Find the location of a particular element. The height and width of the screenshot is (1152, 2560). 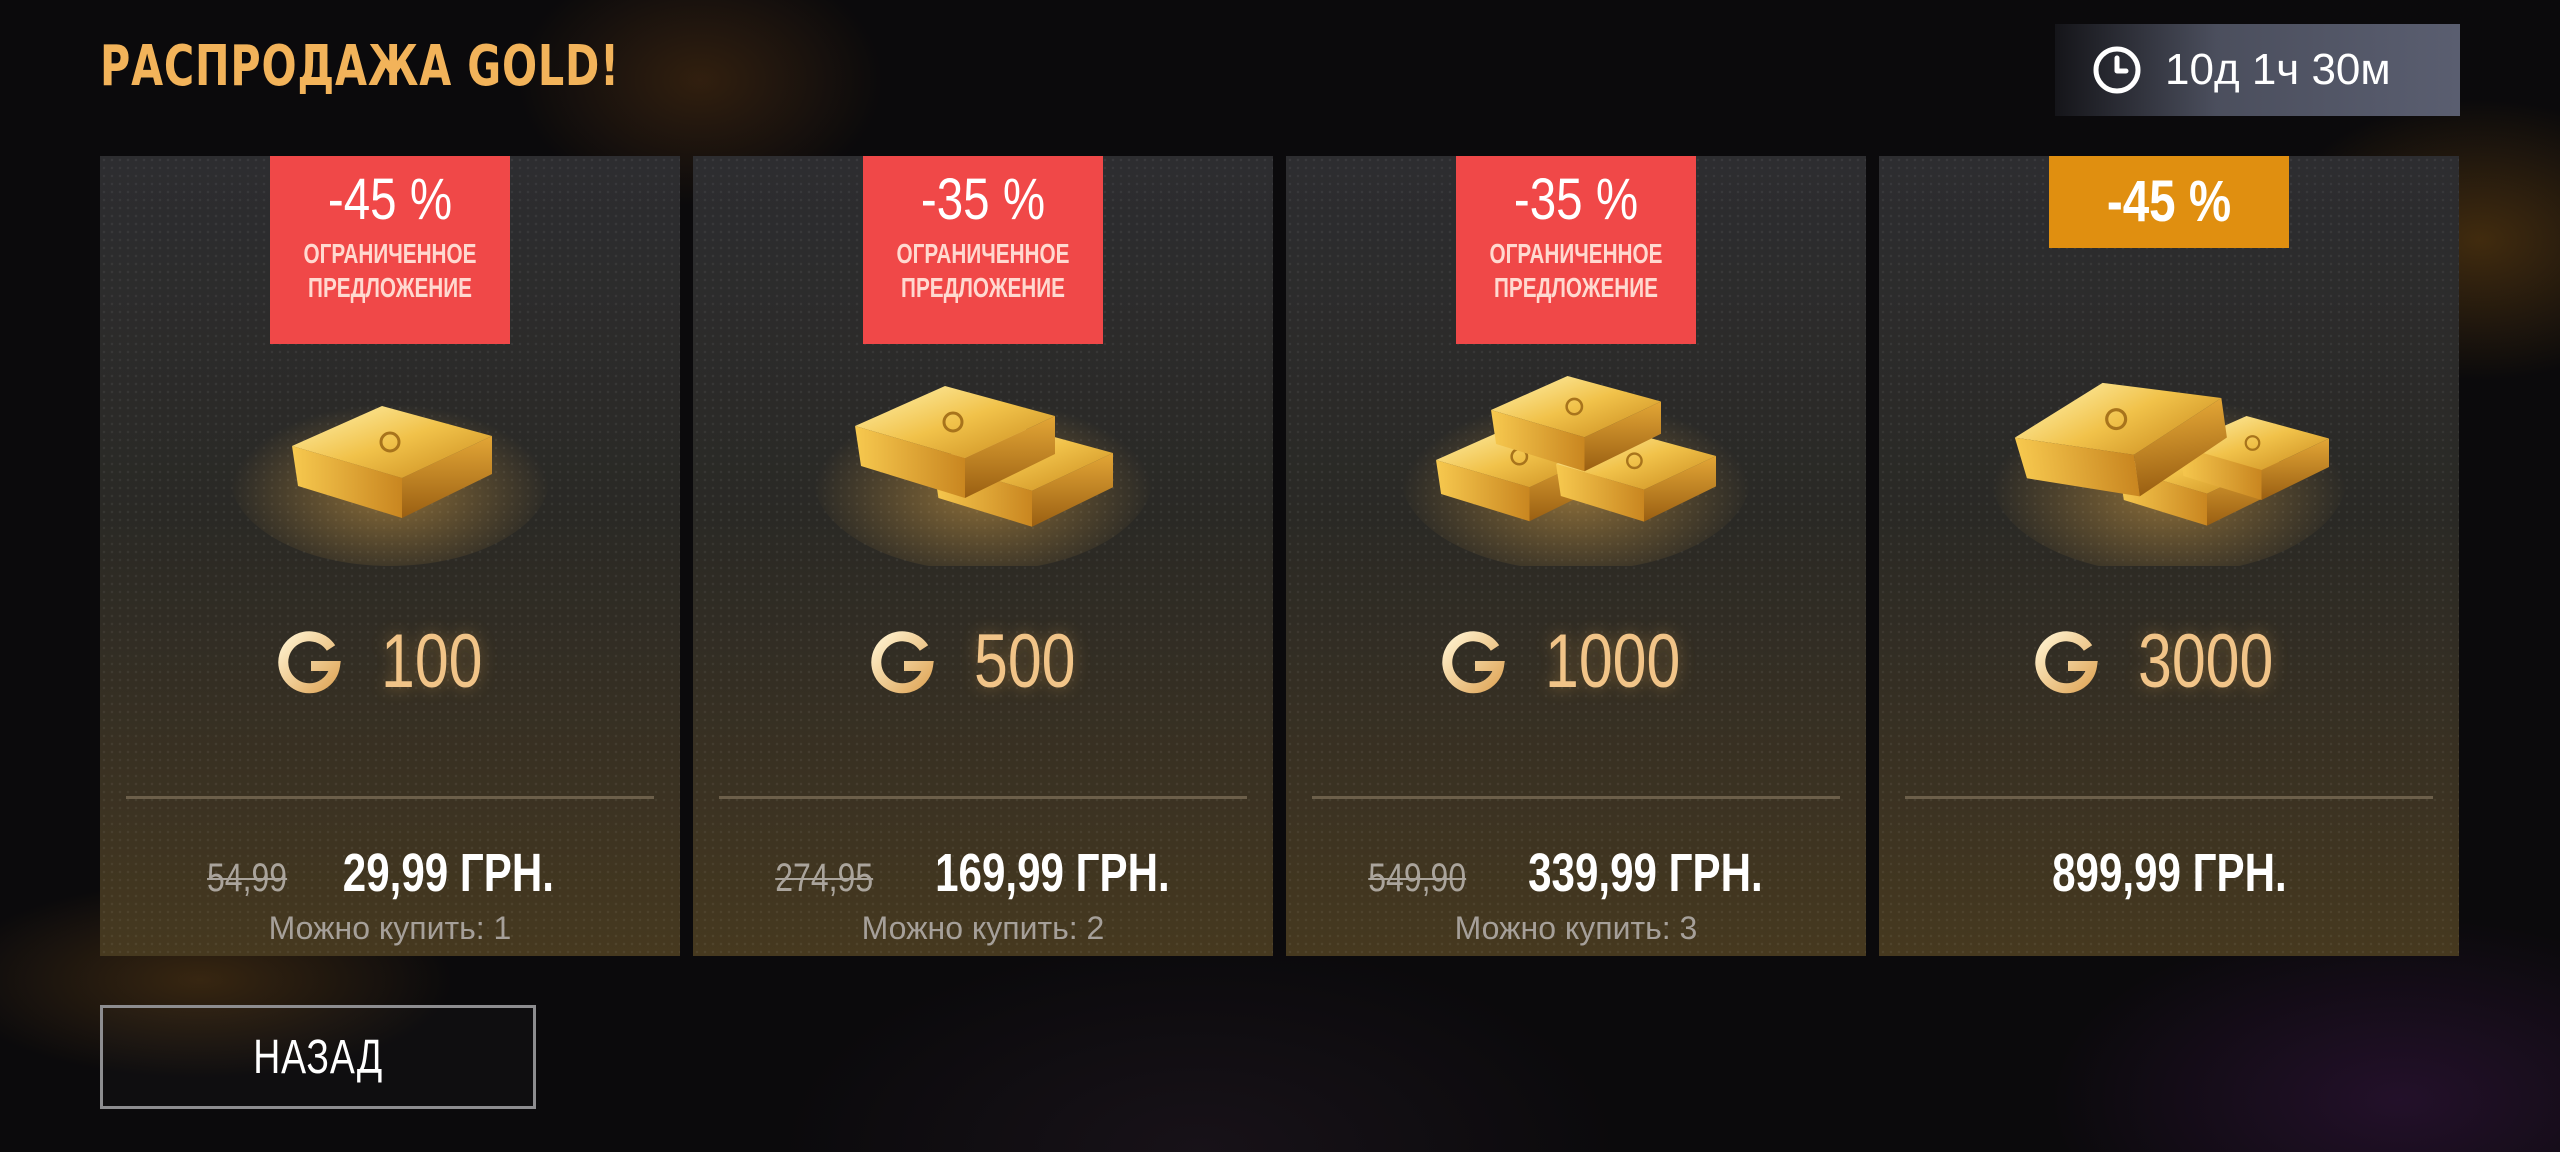

gold-bars-stack-image is located at coordinates (1576, 470).